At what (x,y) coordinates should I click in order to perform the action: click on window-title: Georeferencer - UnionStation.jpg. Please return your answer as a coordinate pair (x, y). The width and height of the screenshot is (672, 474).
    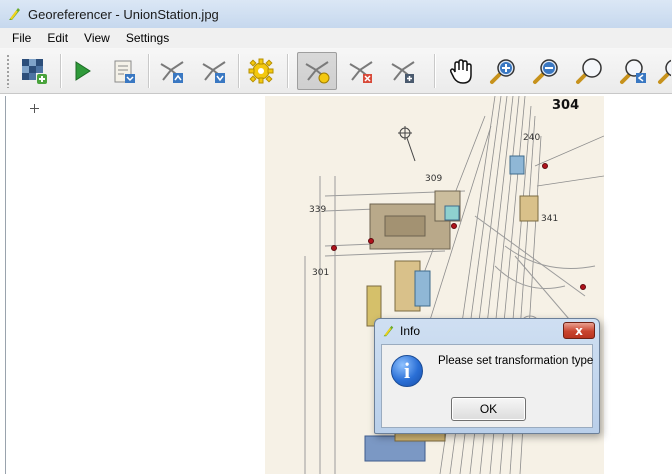
    Looking at the image, I should click on (123, 14).